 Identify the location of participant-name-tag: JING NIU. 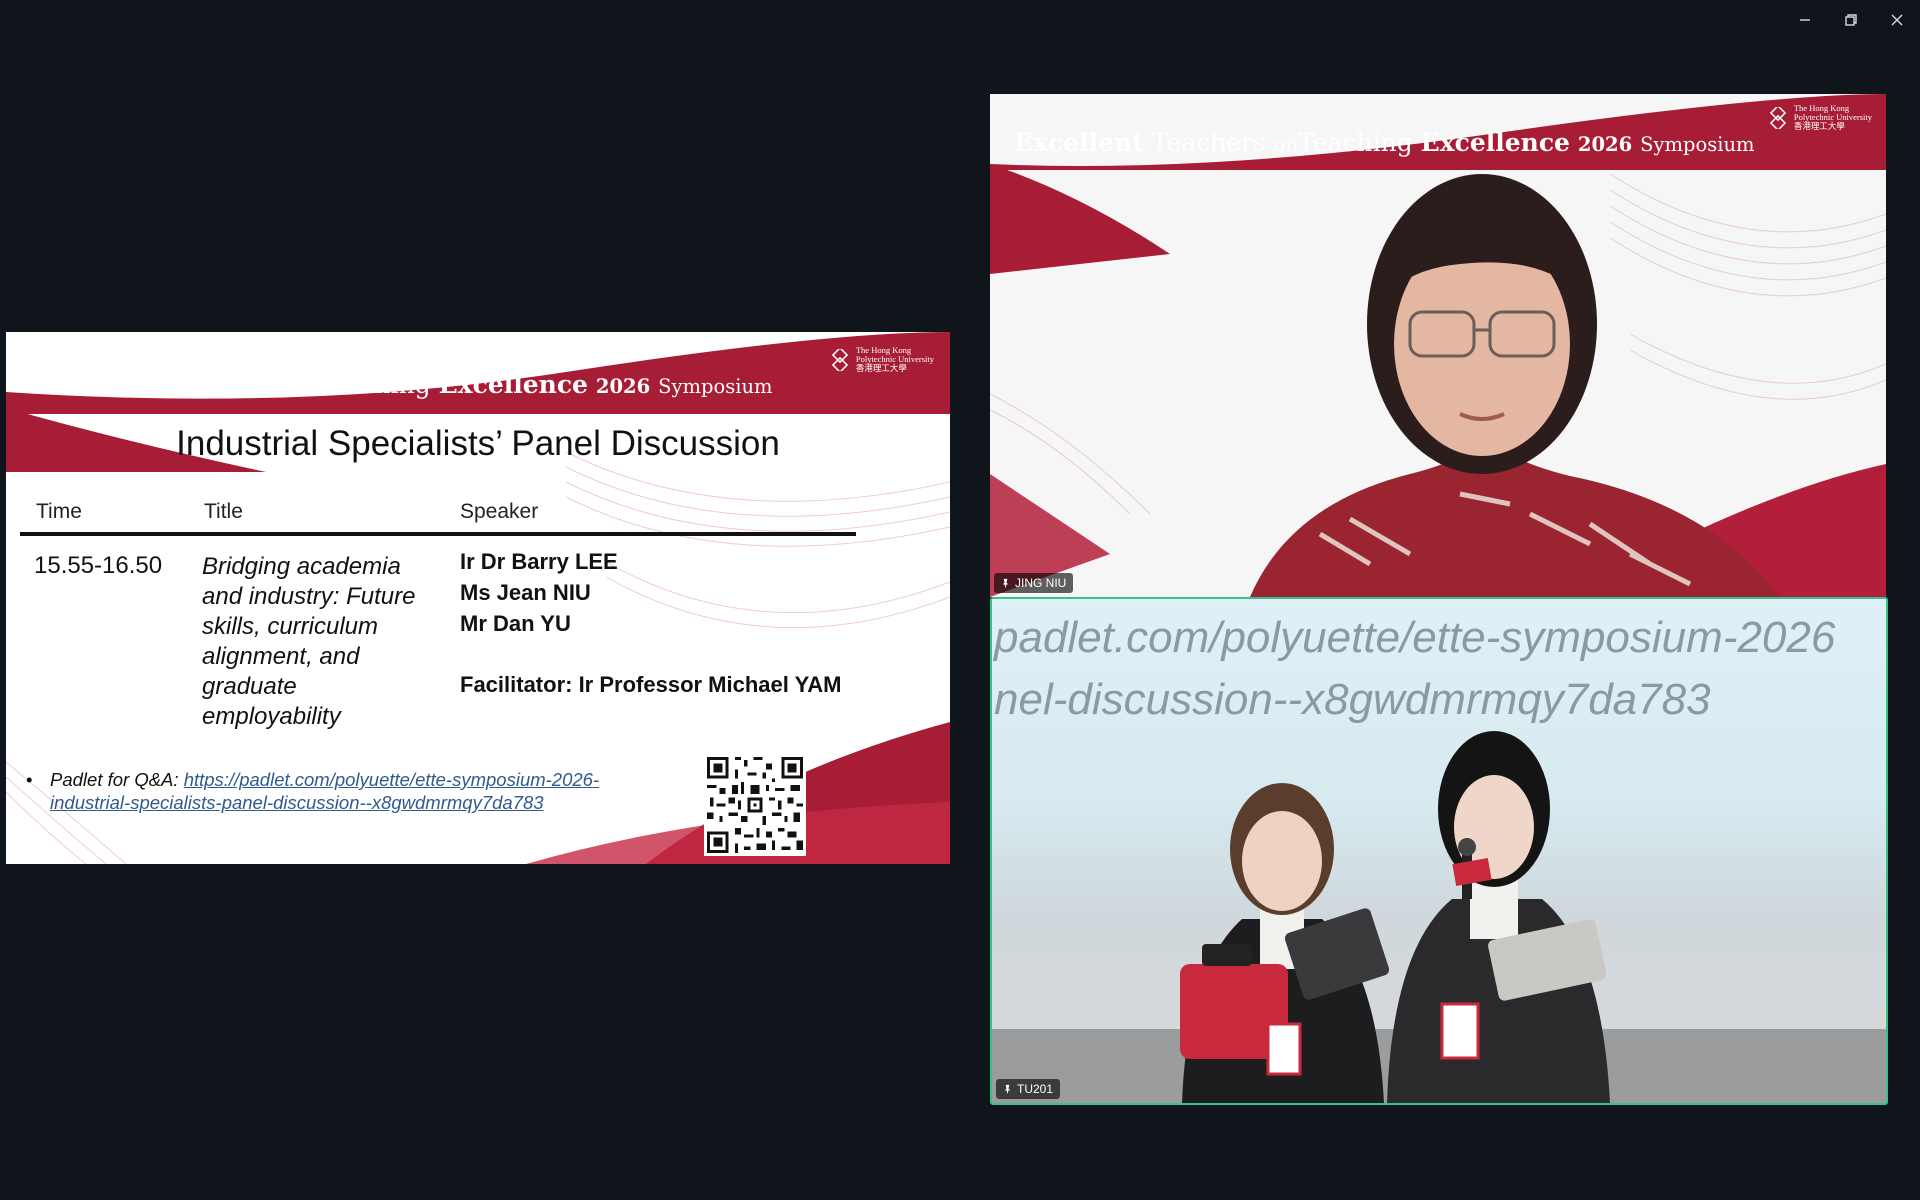
(1034, 583).